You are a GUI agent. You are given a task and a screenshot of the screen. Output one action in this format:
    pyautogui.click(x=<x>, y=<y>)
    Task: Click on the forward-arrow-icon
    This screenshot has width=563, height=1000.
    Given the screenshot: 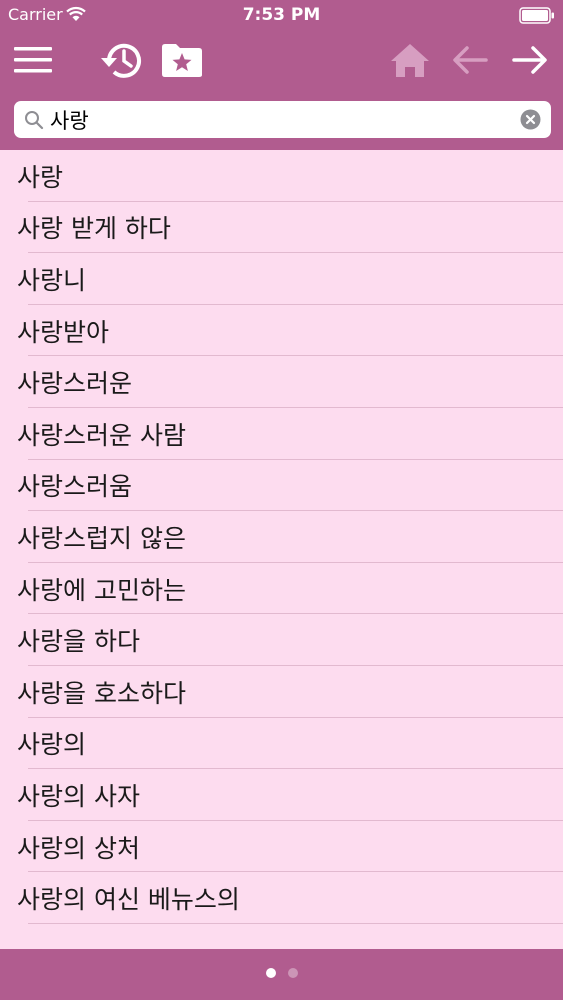 What is the action you would take?
    pyautogui.click(x=529, y=60)
    